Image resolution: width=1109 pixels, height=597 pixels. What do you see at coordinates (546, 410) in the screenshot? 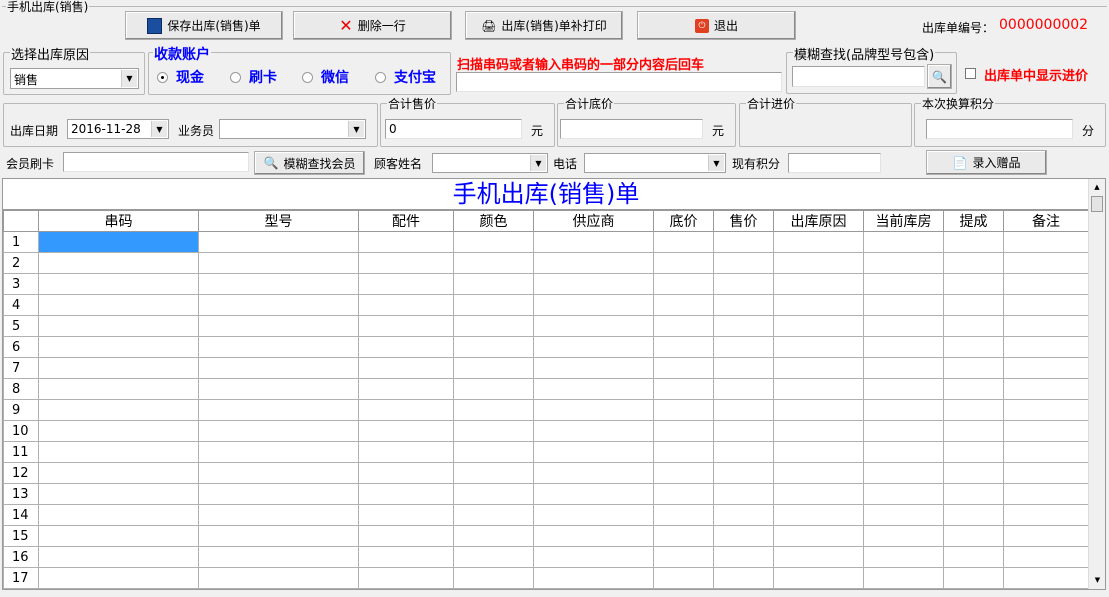
I see `table-row: 9` at bounding box center [546, 410].